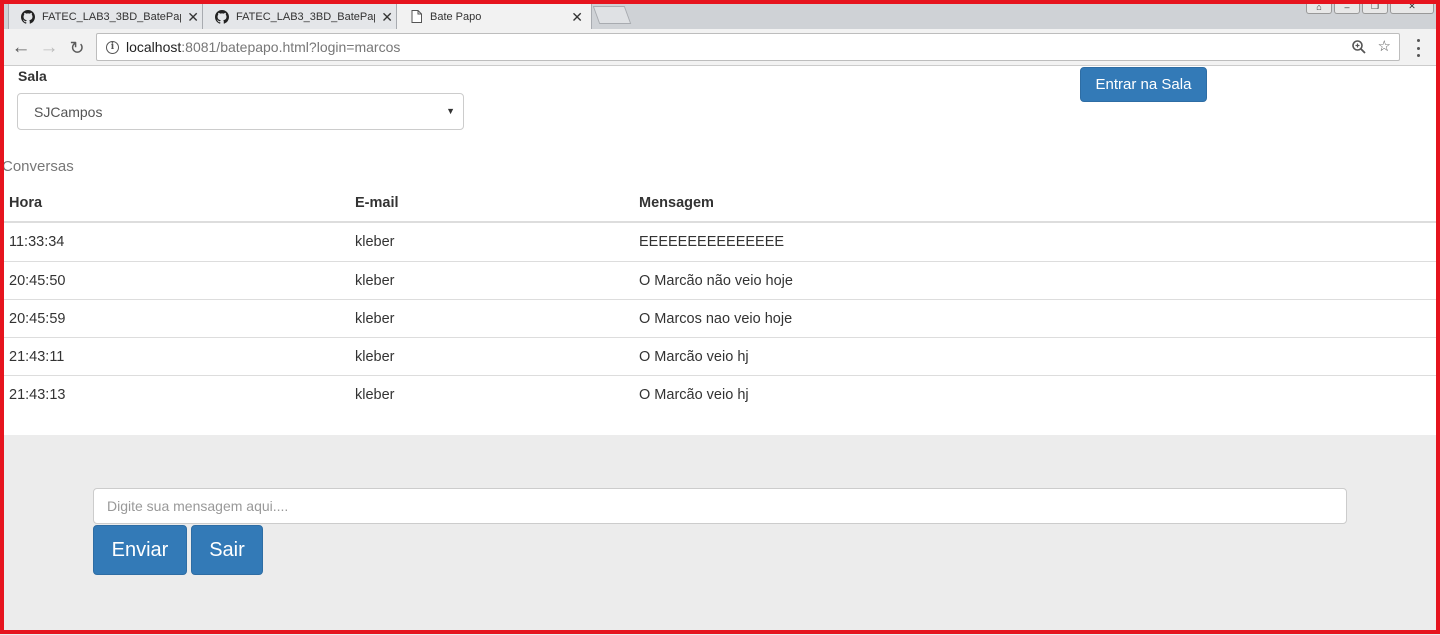  What do you see at coordinates (1384, 46) in the screenshot?
I see `star-icon: ☆` at bounding box center [1384, 46].